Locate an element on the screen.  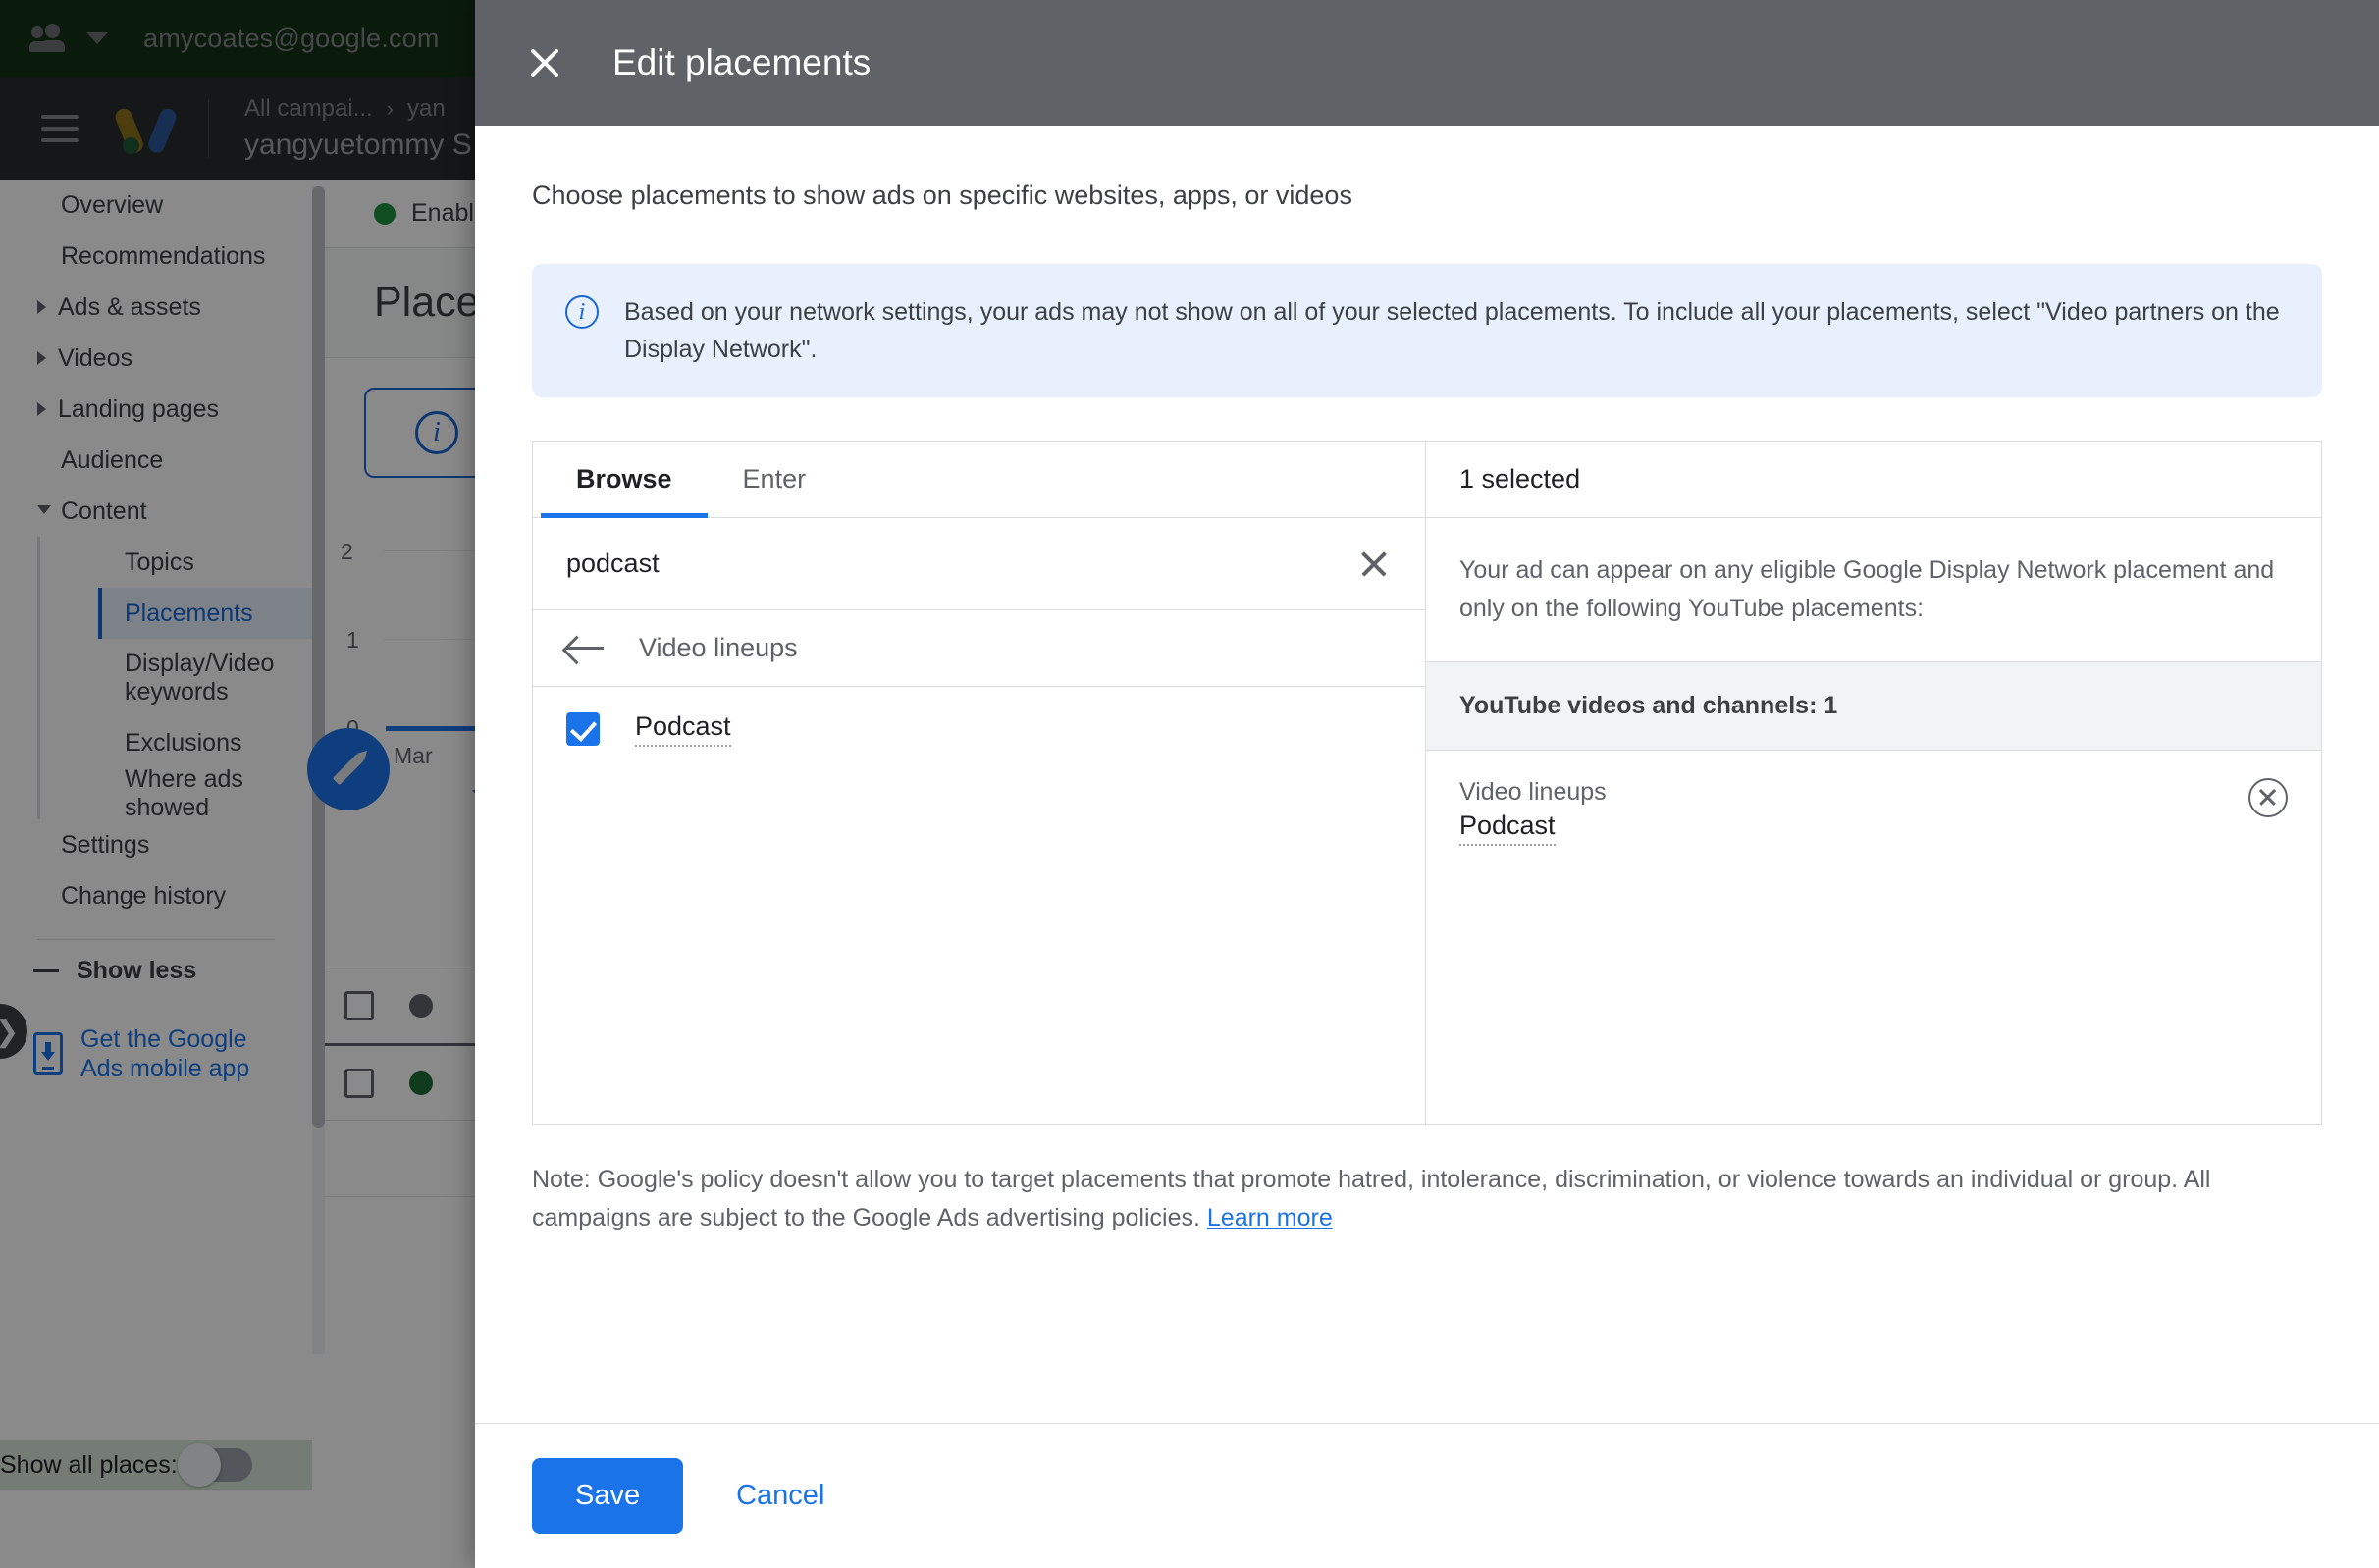
breadcrumb-trail: yan is located at coordinates (426, 109).